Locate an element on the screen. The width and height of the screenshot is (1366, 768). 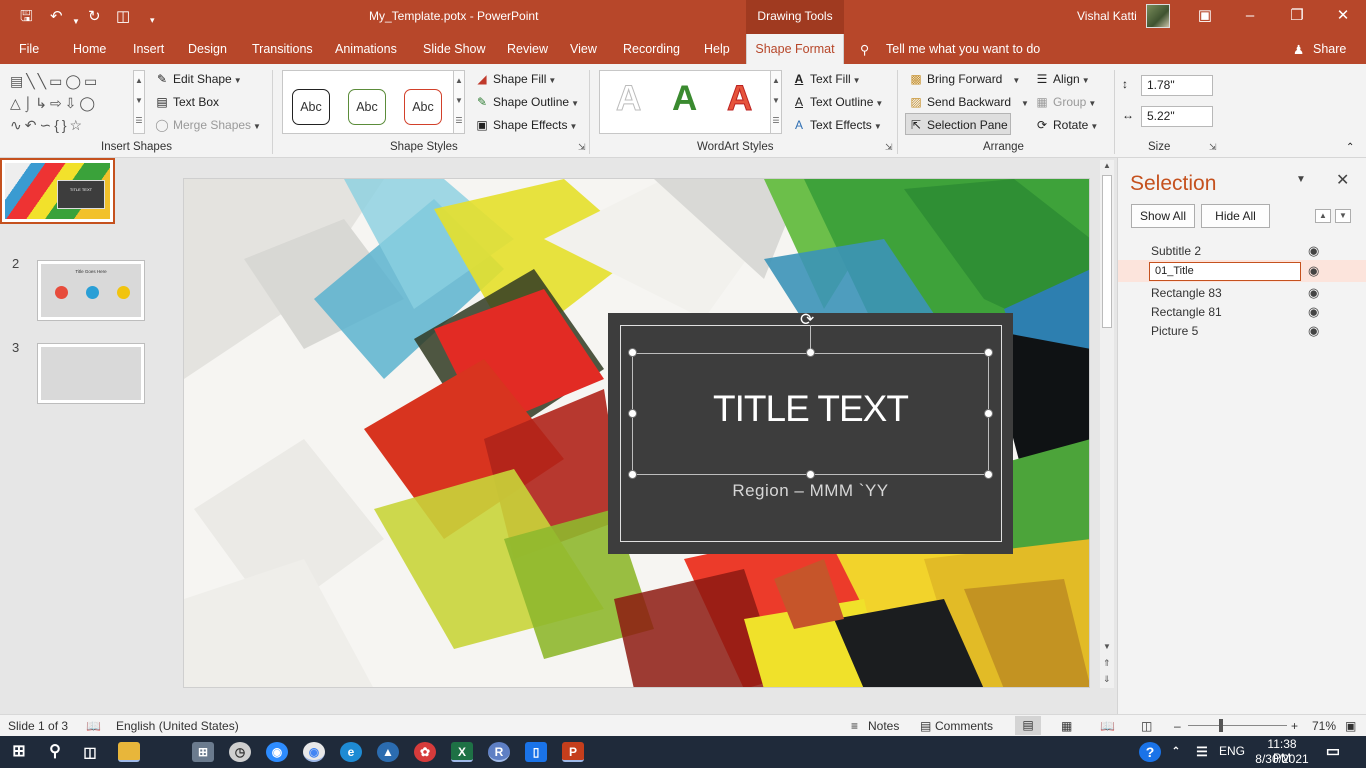
selection-item: Rectangle 81 is located at coordinates (1186, 312).